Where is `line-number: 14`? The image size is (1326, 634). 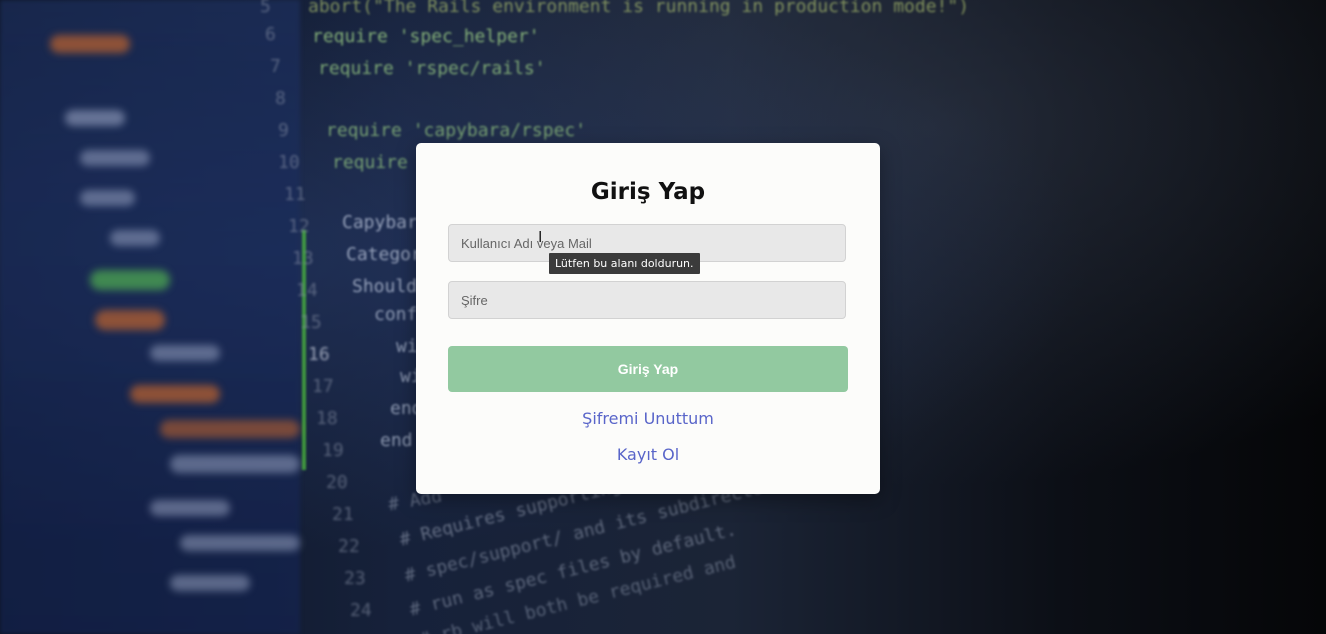 line-number: 14 is located at coordinates (307, 290).